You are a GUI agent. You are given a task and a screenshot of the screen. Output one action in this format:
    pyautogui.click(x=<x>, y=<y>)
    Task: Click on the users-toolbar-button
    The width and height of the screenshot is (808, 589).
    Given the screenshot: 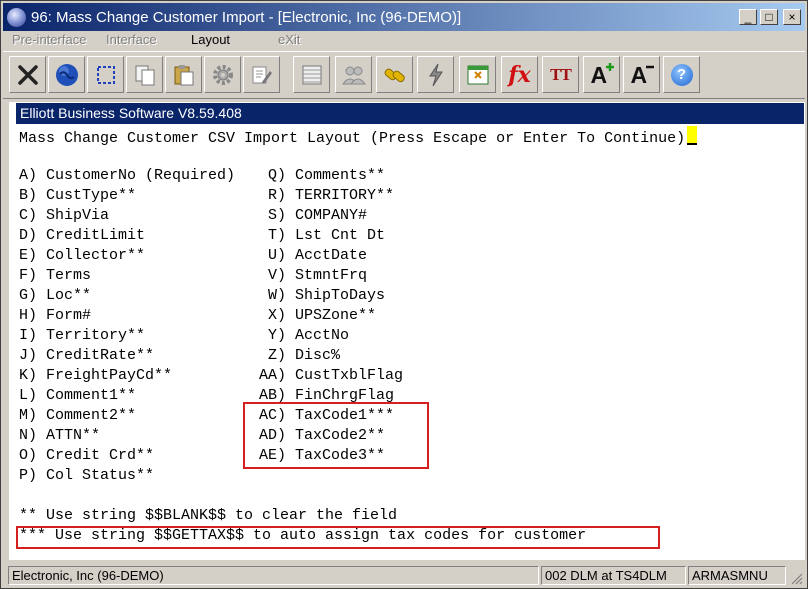 What is the action you would take?
    pyautogui.click(x=353, y=74)
    